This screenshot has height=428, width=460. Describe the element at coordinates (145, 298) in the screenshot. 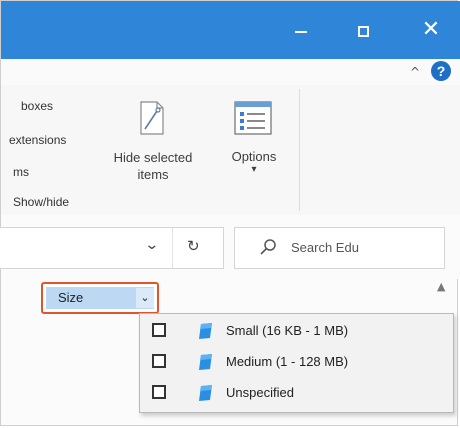

I see `chevron-down-icon: ⌄` at that location.